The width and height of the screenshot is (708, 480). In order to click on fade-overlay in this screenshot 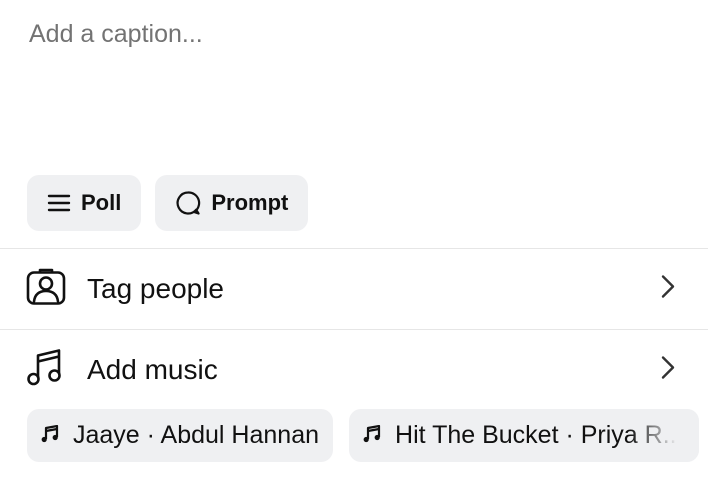, I will do `click(664, 435)`.